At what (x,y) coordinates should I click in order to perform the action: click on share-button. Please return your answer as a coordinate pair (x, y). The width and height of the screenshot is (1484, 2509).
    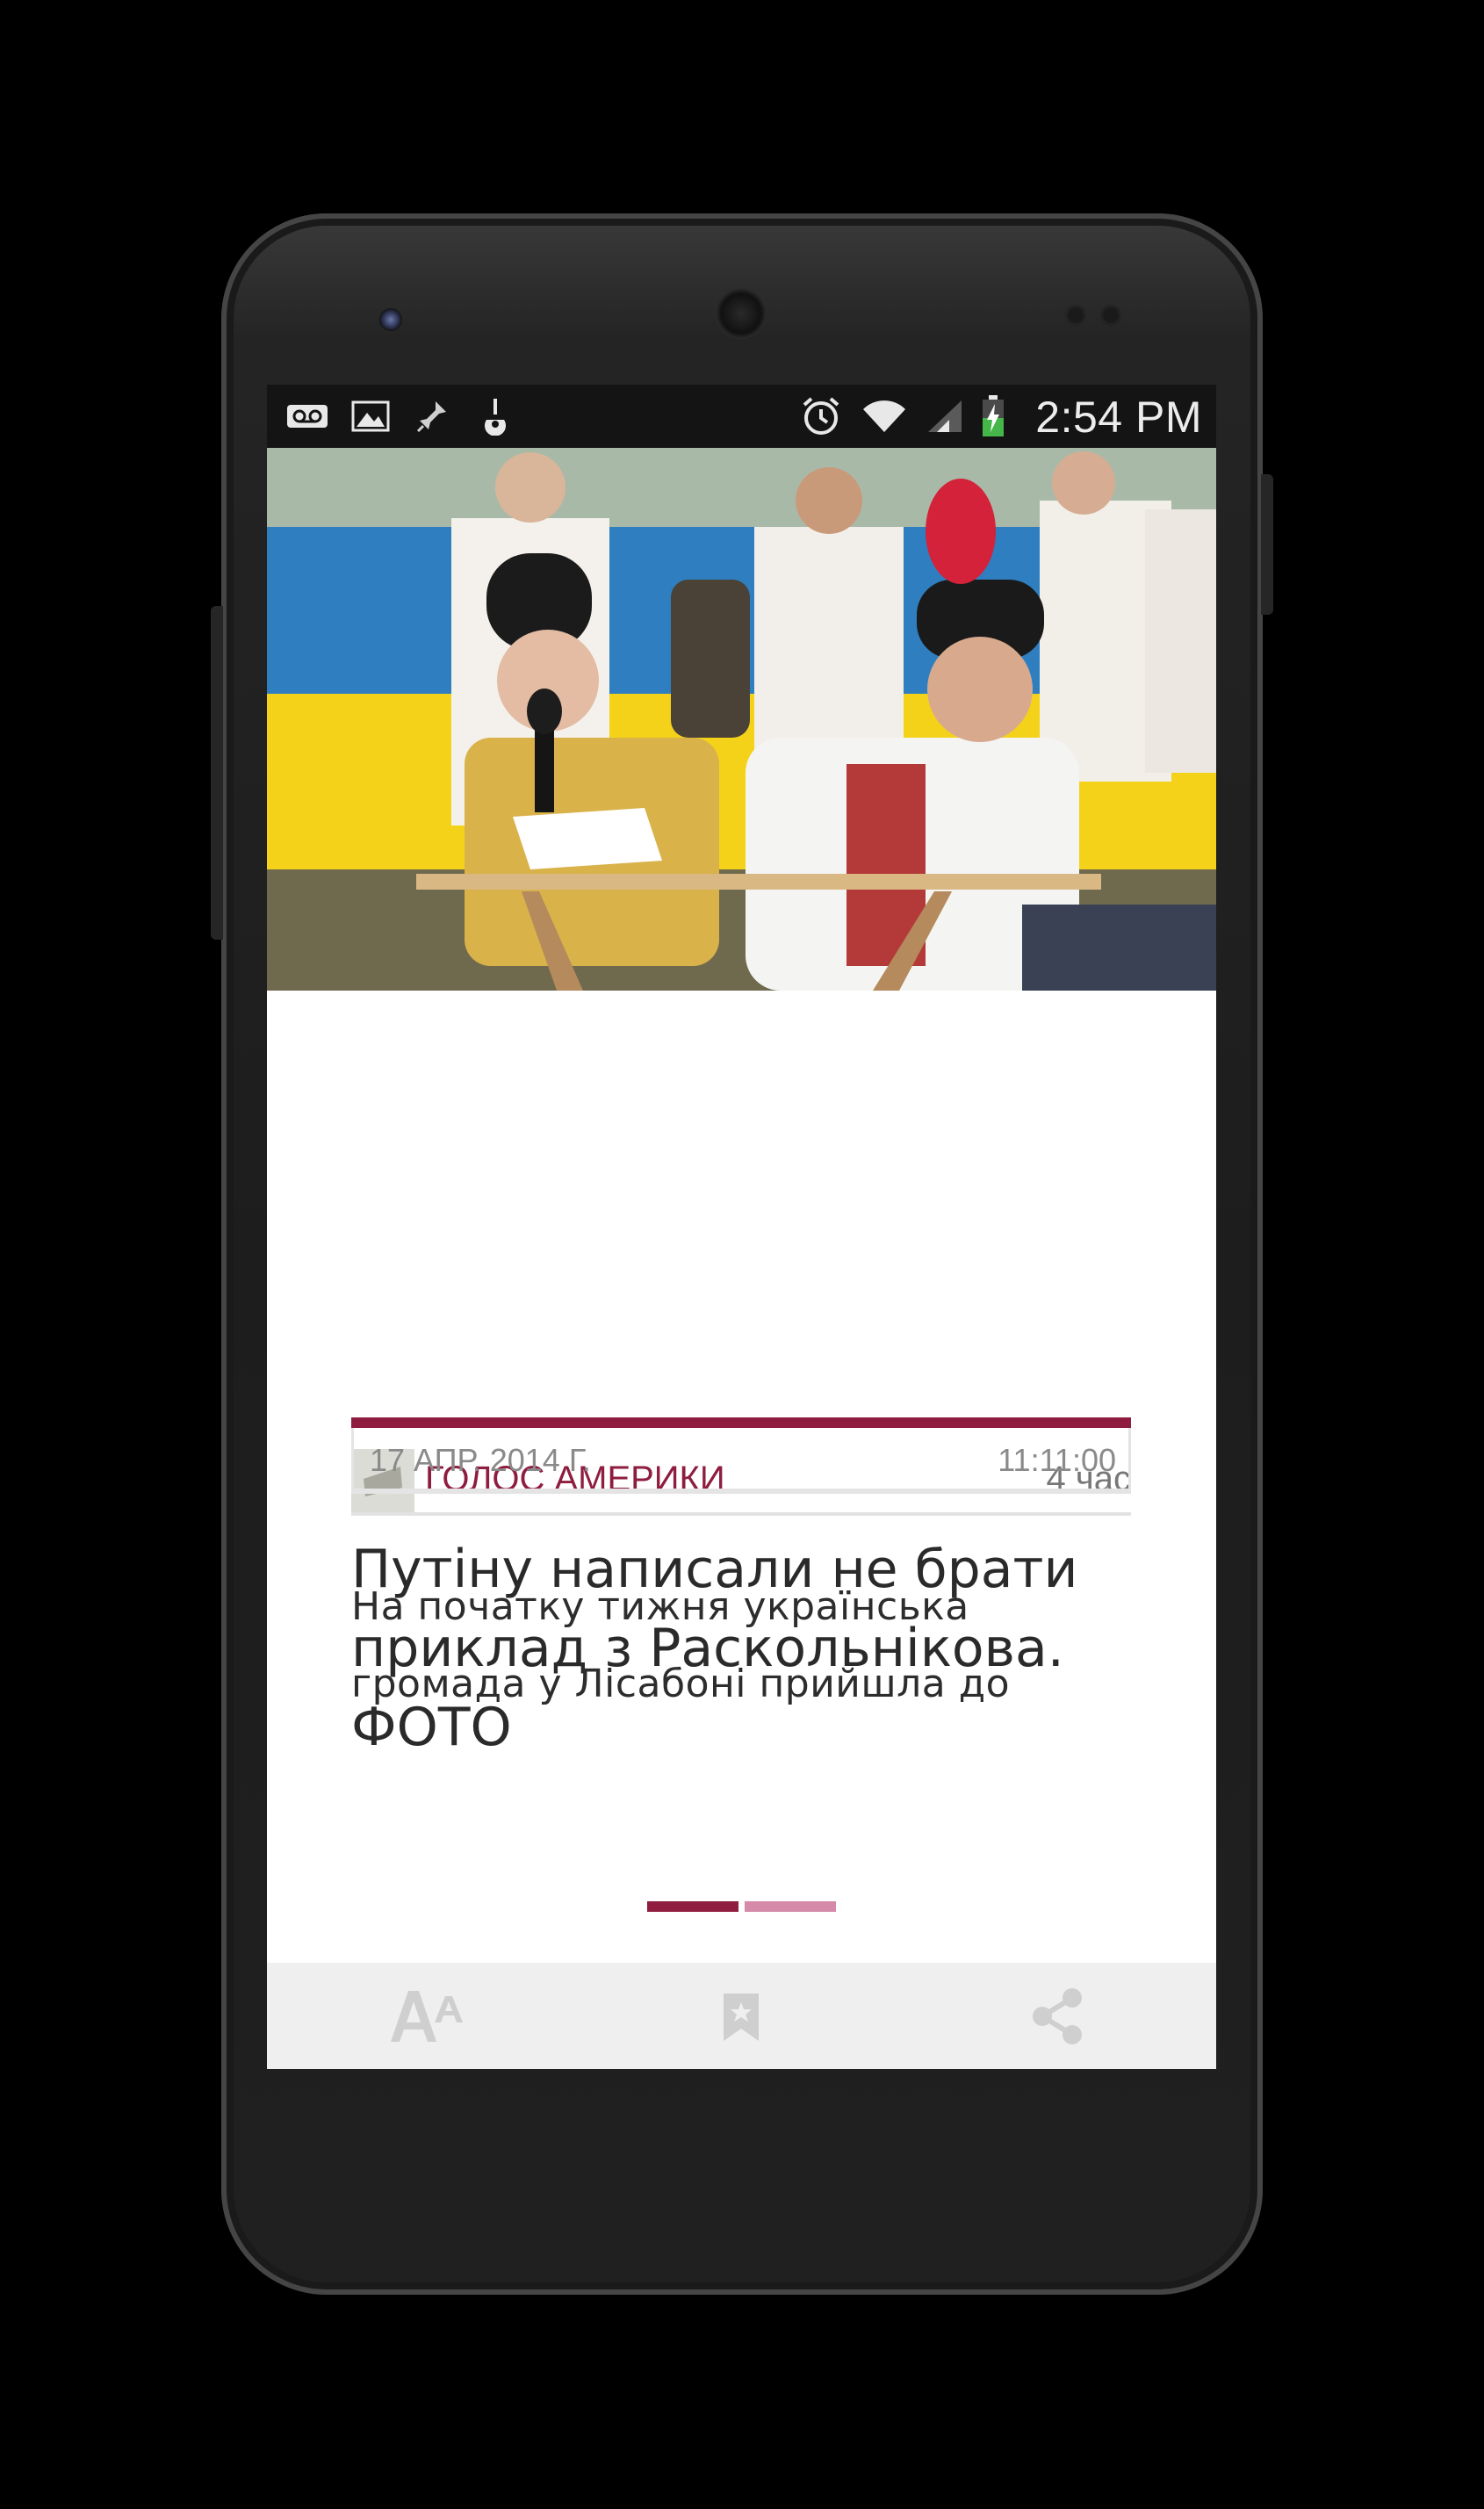
    Looking at the image, I should click on (1057, 2016).